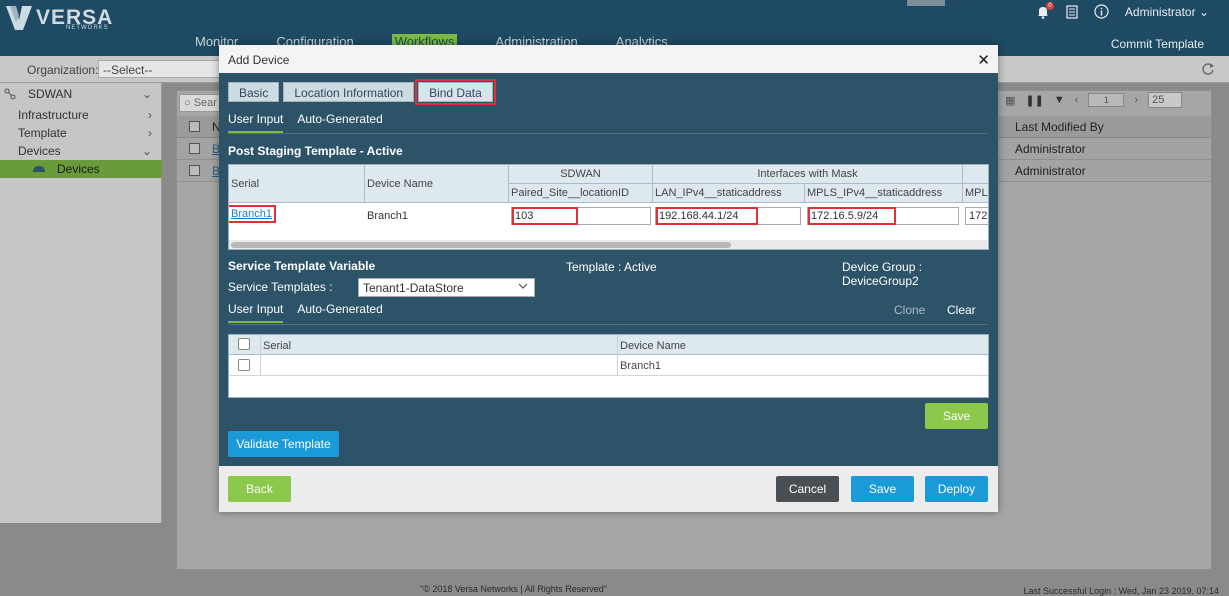 This screenshot has width=1229, height=596. I want to click on info-icon, so click(1101, 11).